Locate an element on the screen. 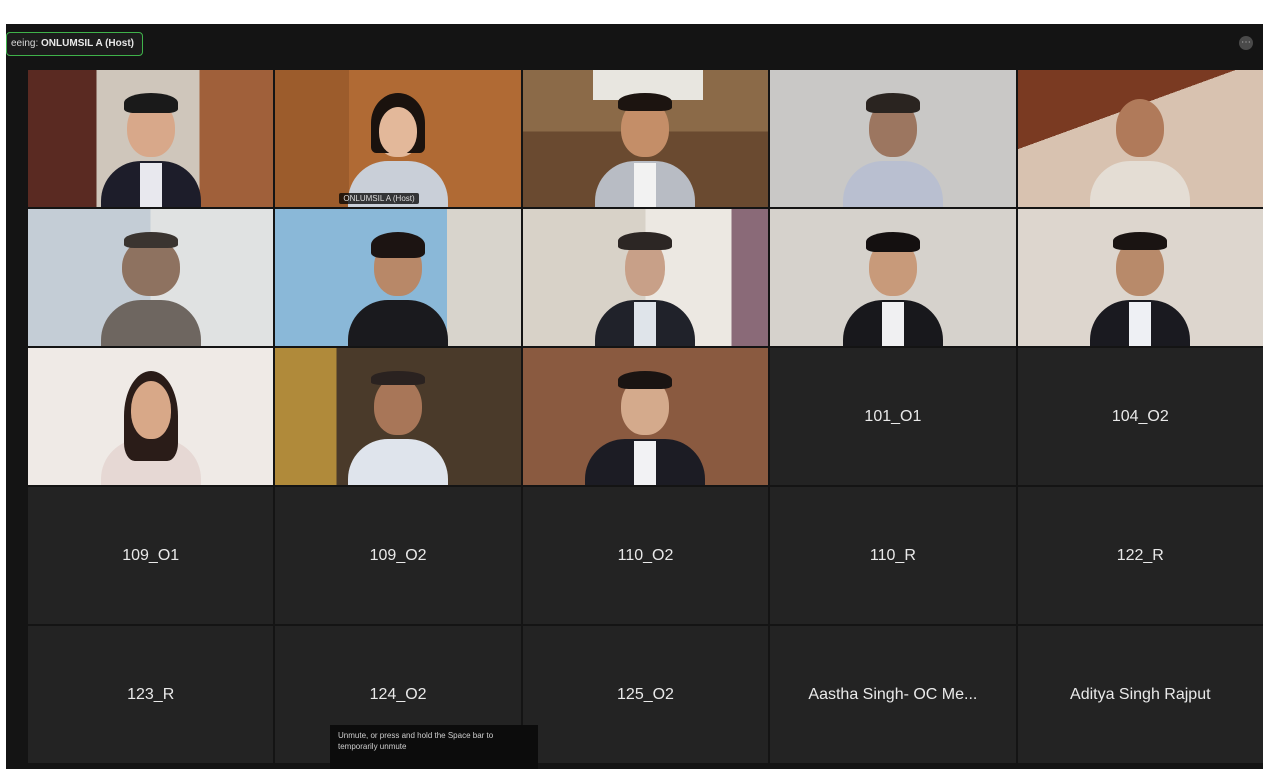  participant-name: 125_O2 is located at coordinates (645, 694).